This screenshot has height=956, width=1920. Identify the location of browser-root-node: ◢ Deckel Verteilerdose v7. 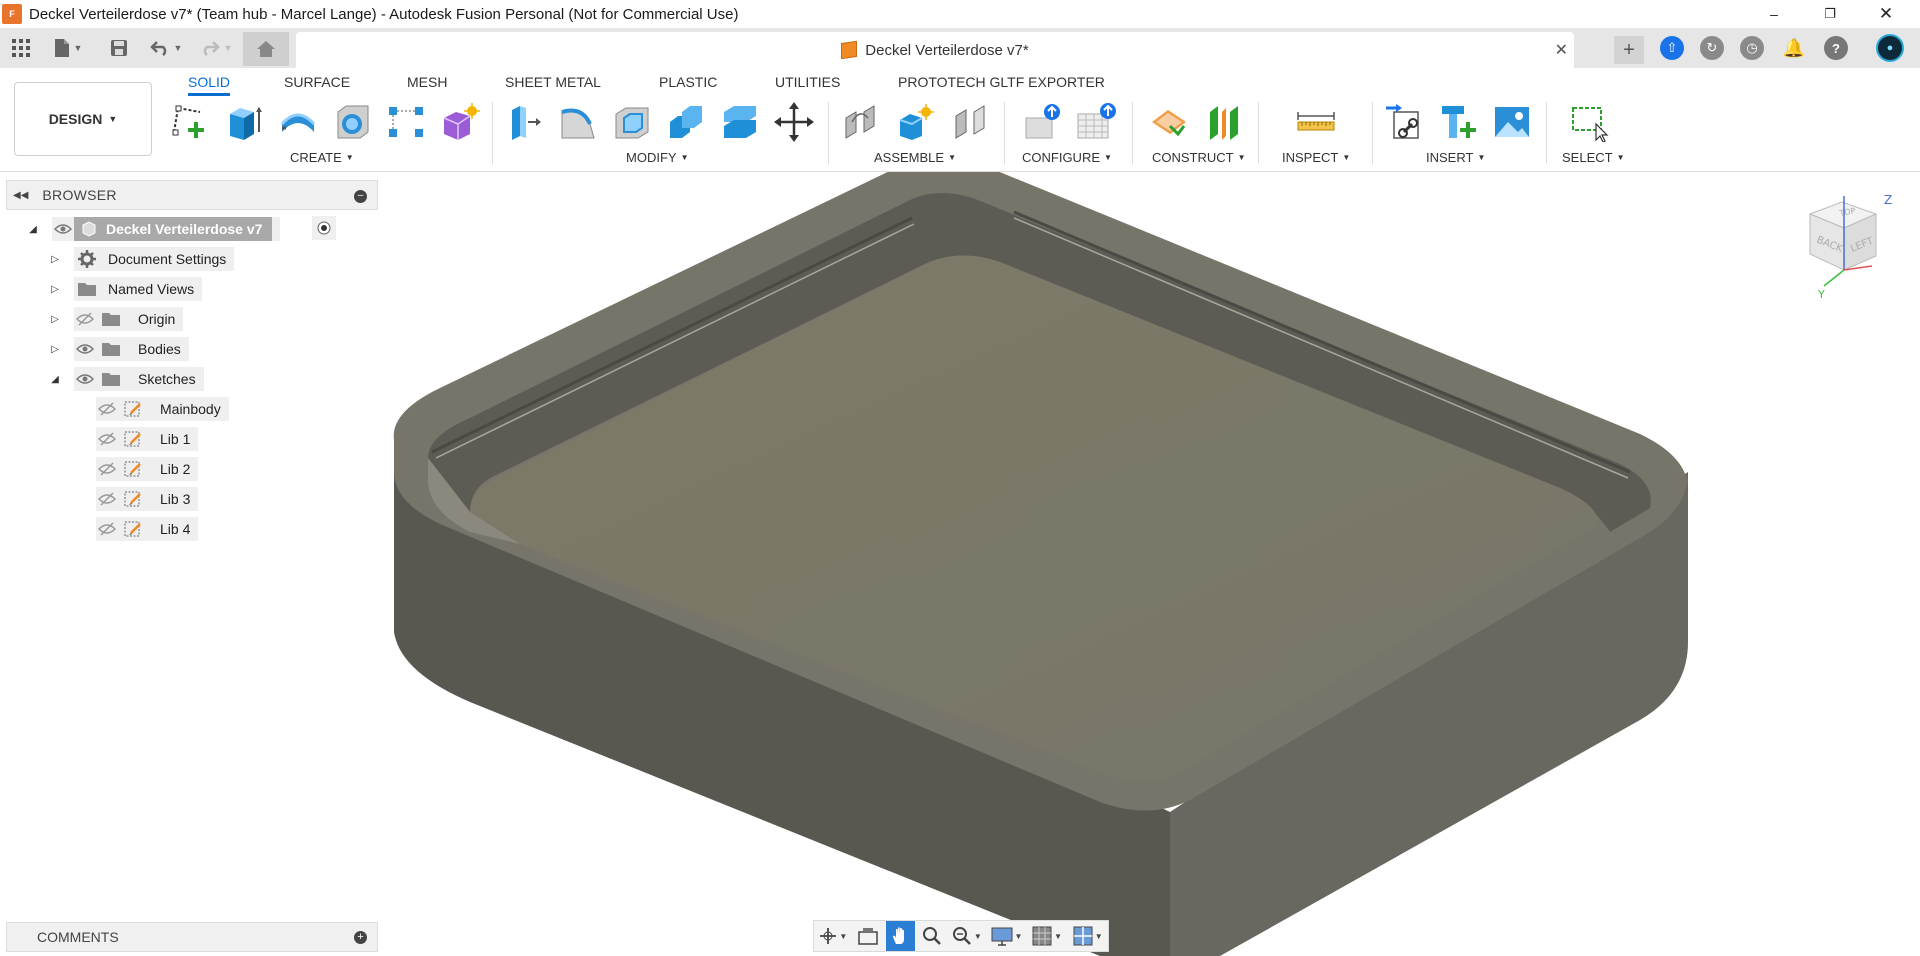
(181, 229).